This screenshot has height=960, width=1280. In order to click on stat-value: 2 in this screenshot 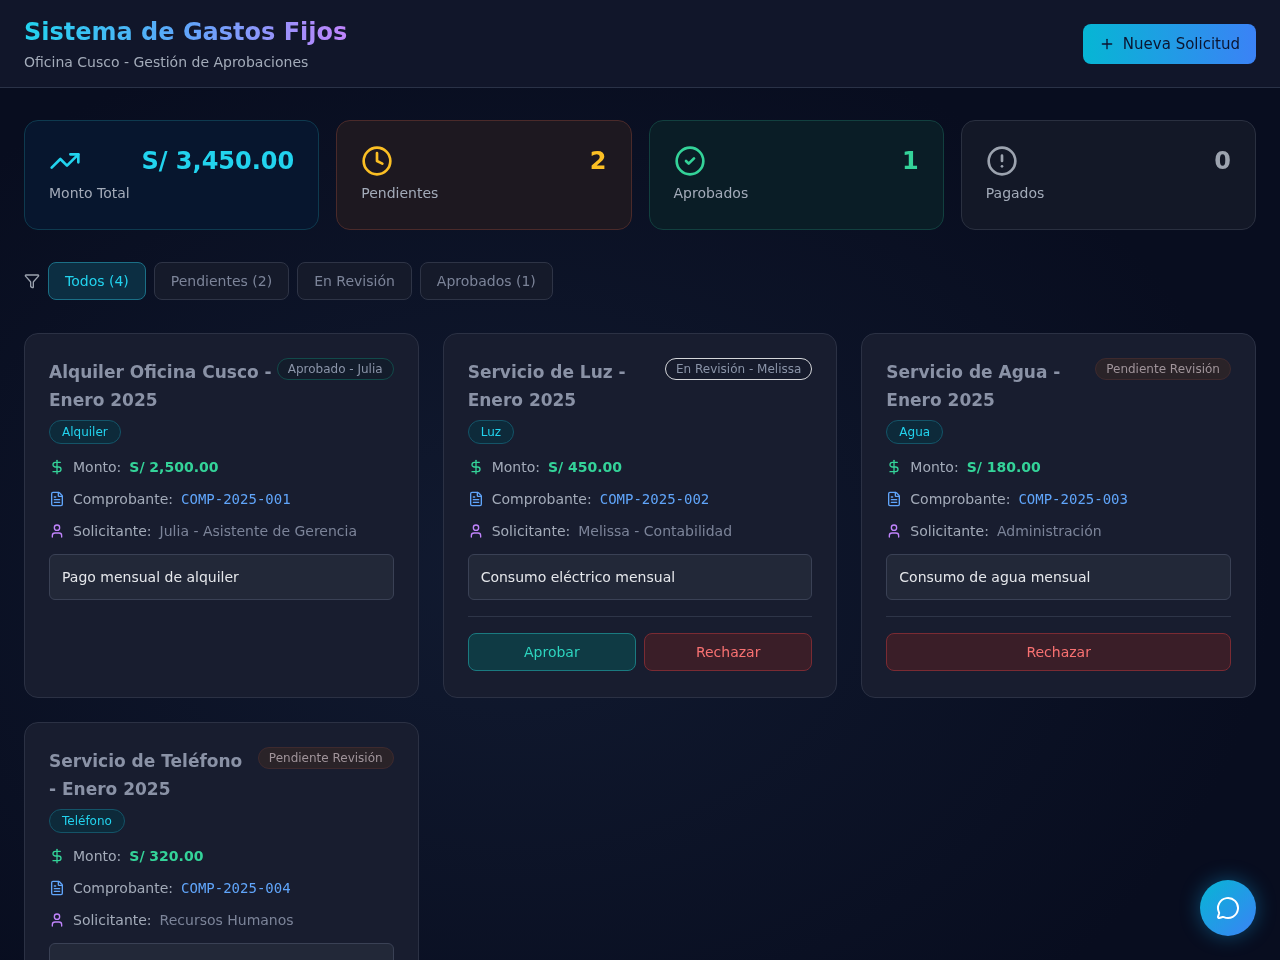, I will do `click(598, 161)`.